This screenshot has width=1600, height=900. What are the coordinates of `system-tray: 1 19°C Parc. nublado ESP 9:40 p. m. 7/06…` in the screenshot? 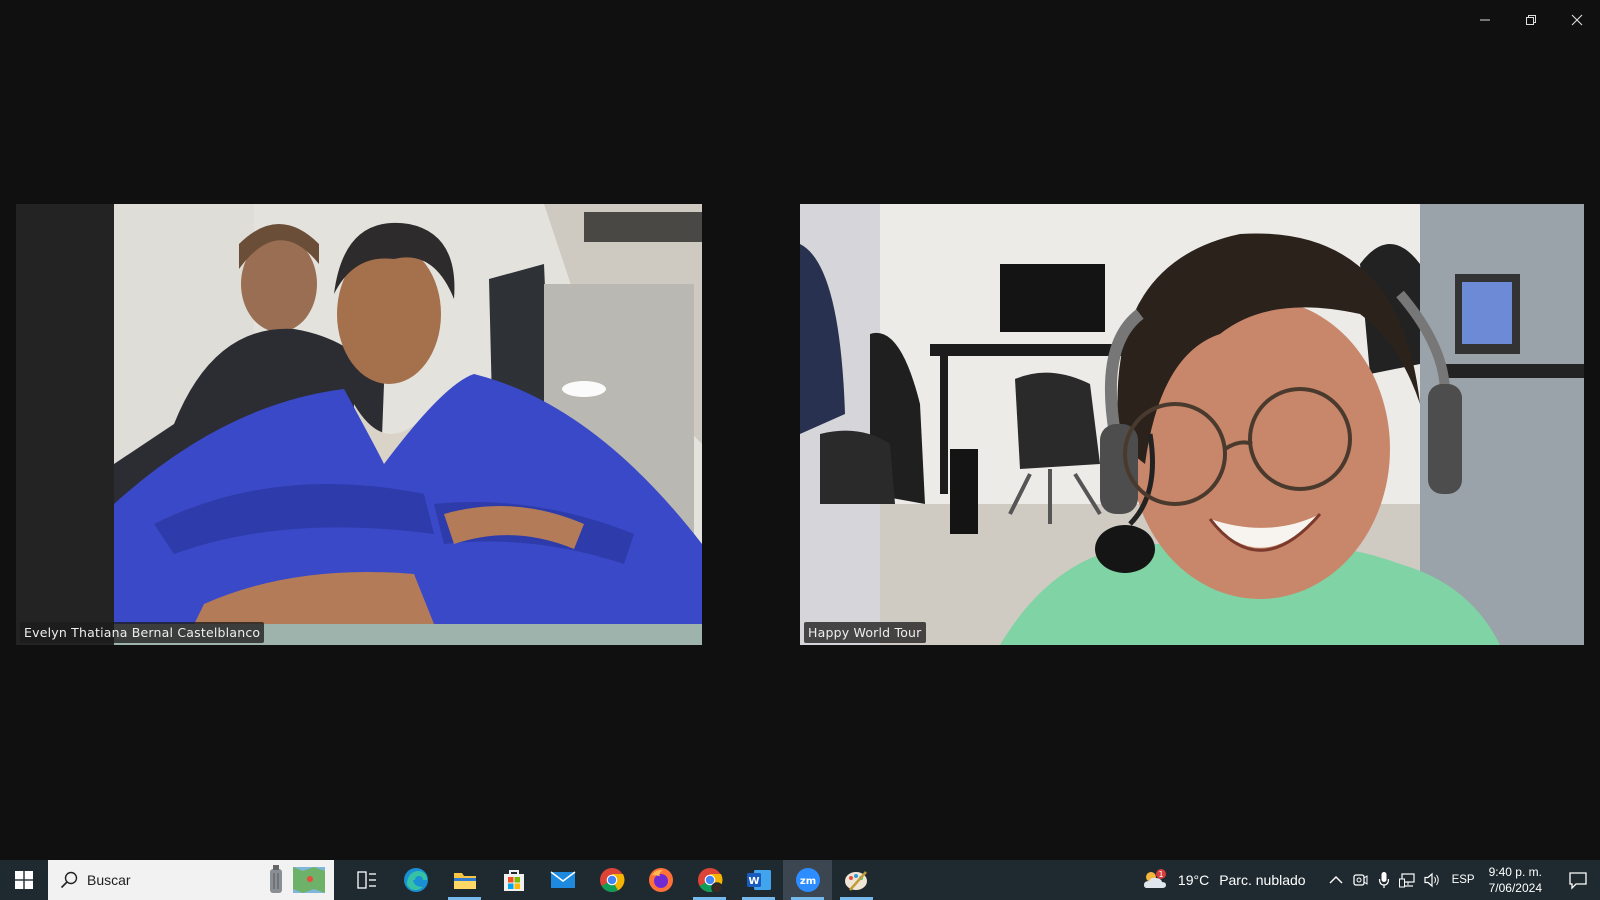 It's located at (1371, 880).